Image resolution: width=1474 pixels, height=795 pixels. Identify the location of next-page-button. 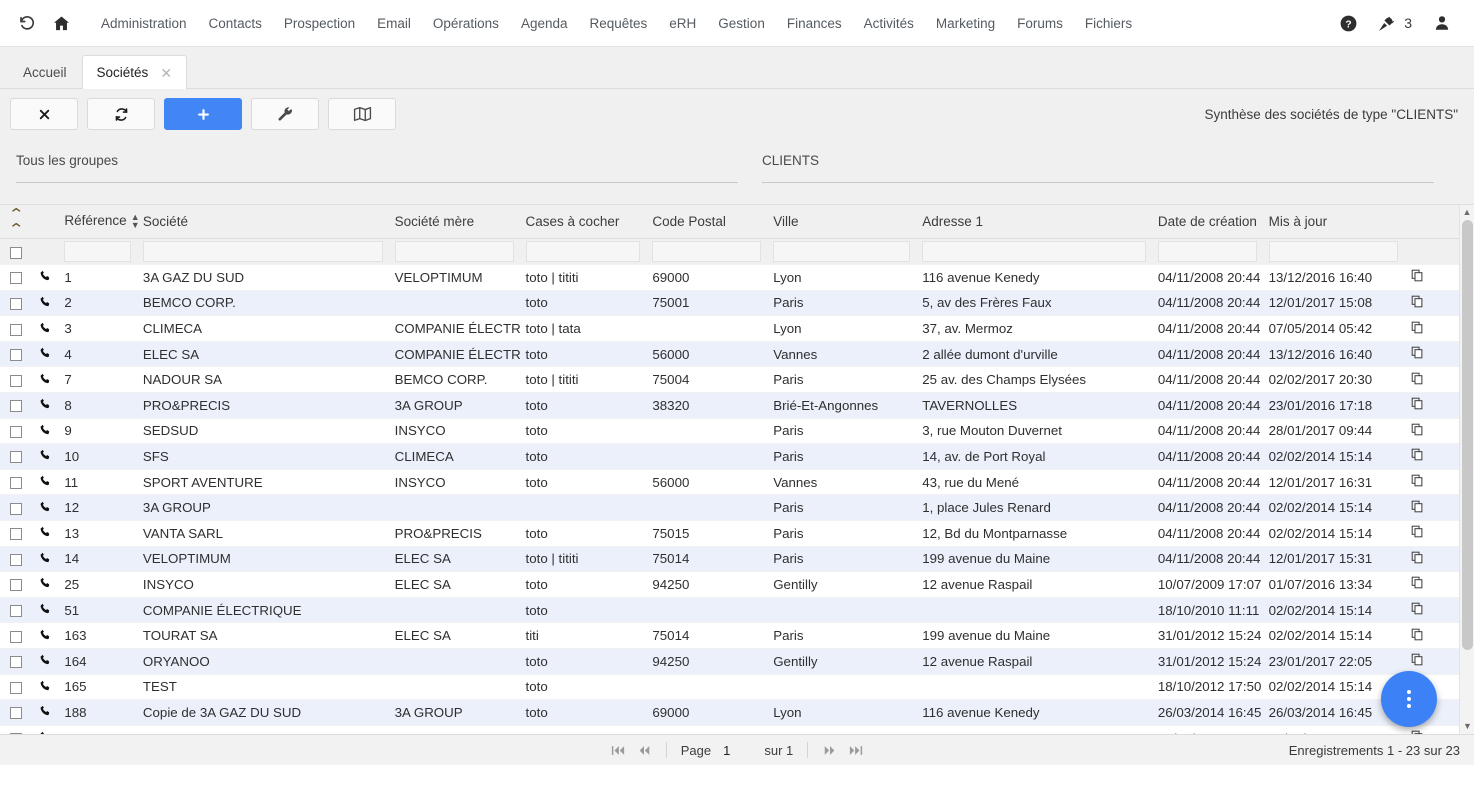
(830, 750).